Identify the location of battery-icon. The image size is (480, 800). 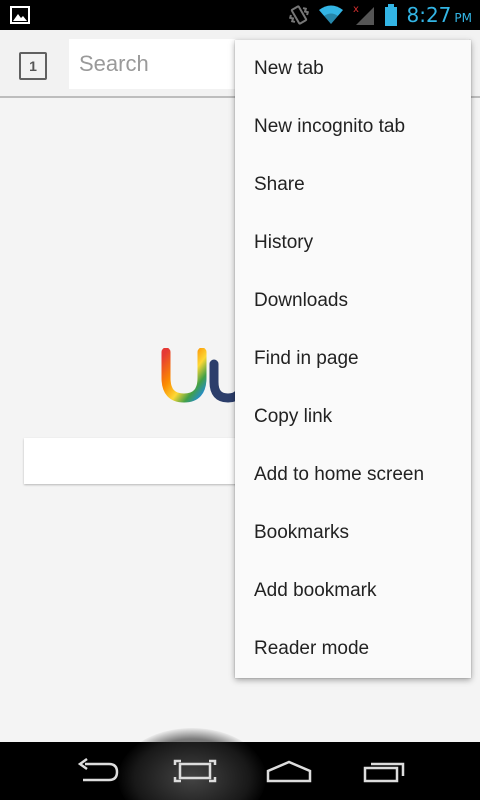
(391, 15).